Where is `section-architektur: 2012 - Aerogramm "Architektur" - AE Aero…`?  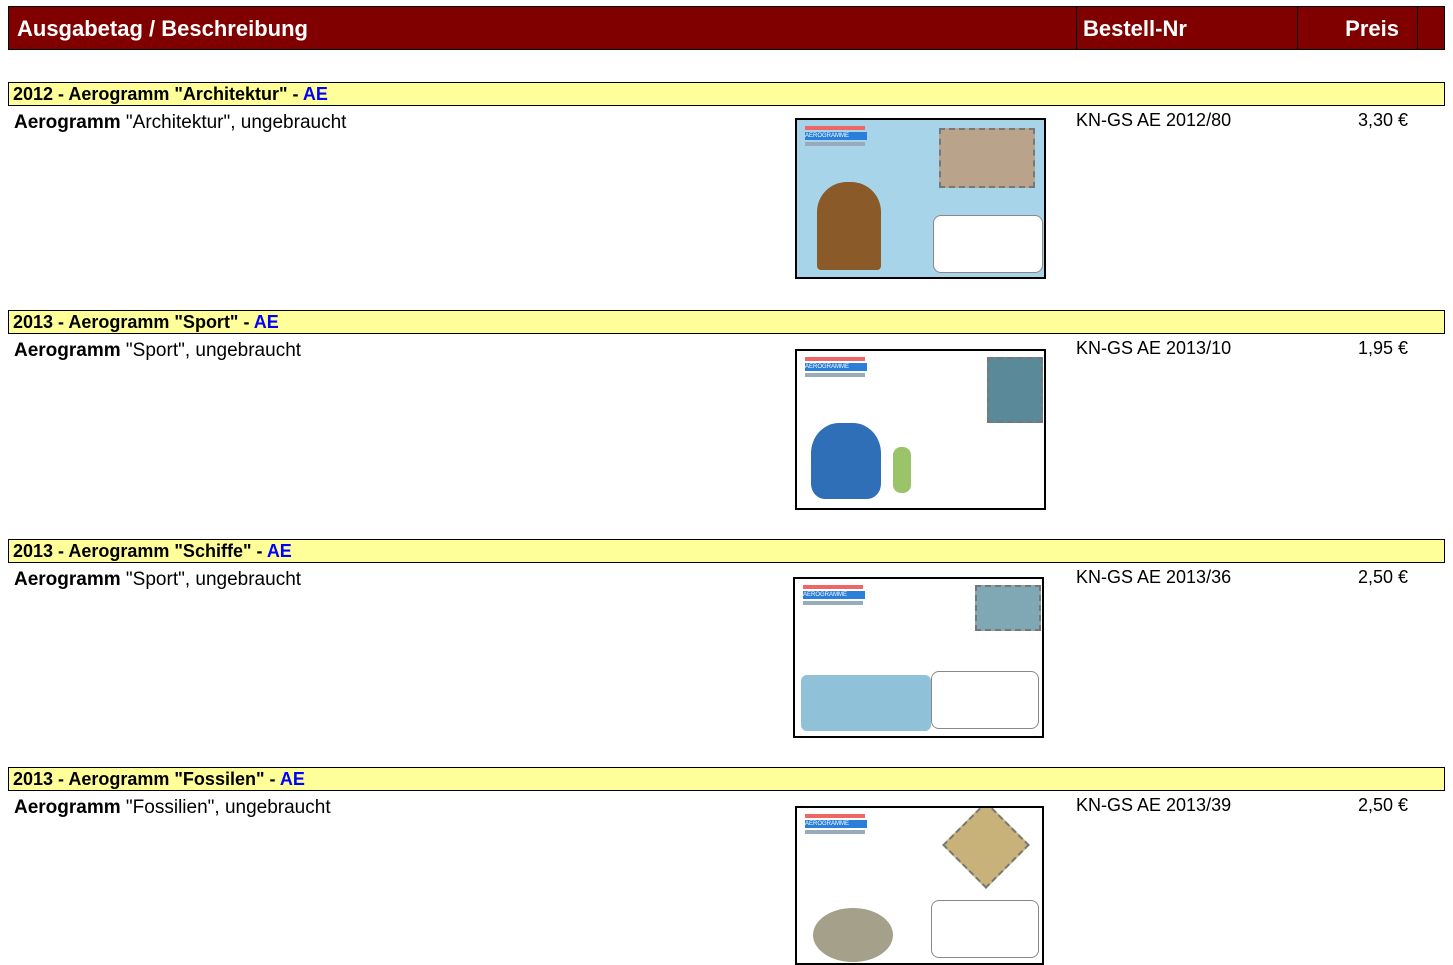
section-architektur: 2012 - Aerogramm "Architektur" - AE Aero… is located at coordinates (726, 107).